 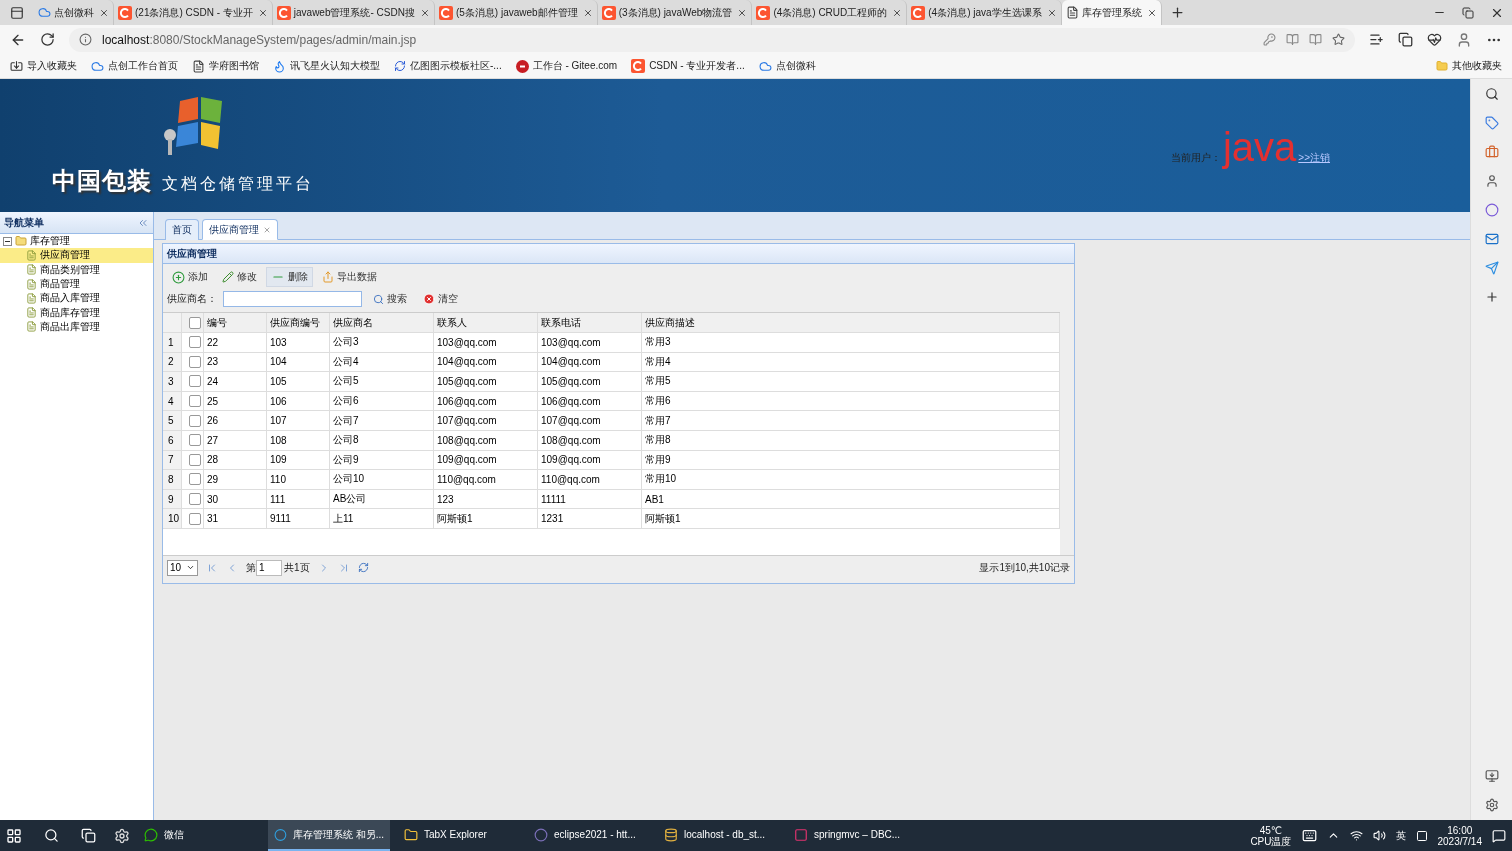 What do you see at coordinates (349, 277) in the screenshot?
I see `toolbar-button: 导出数据` at bounding box center [349, 277].